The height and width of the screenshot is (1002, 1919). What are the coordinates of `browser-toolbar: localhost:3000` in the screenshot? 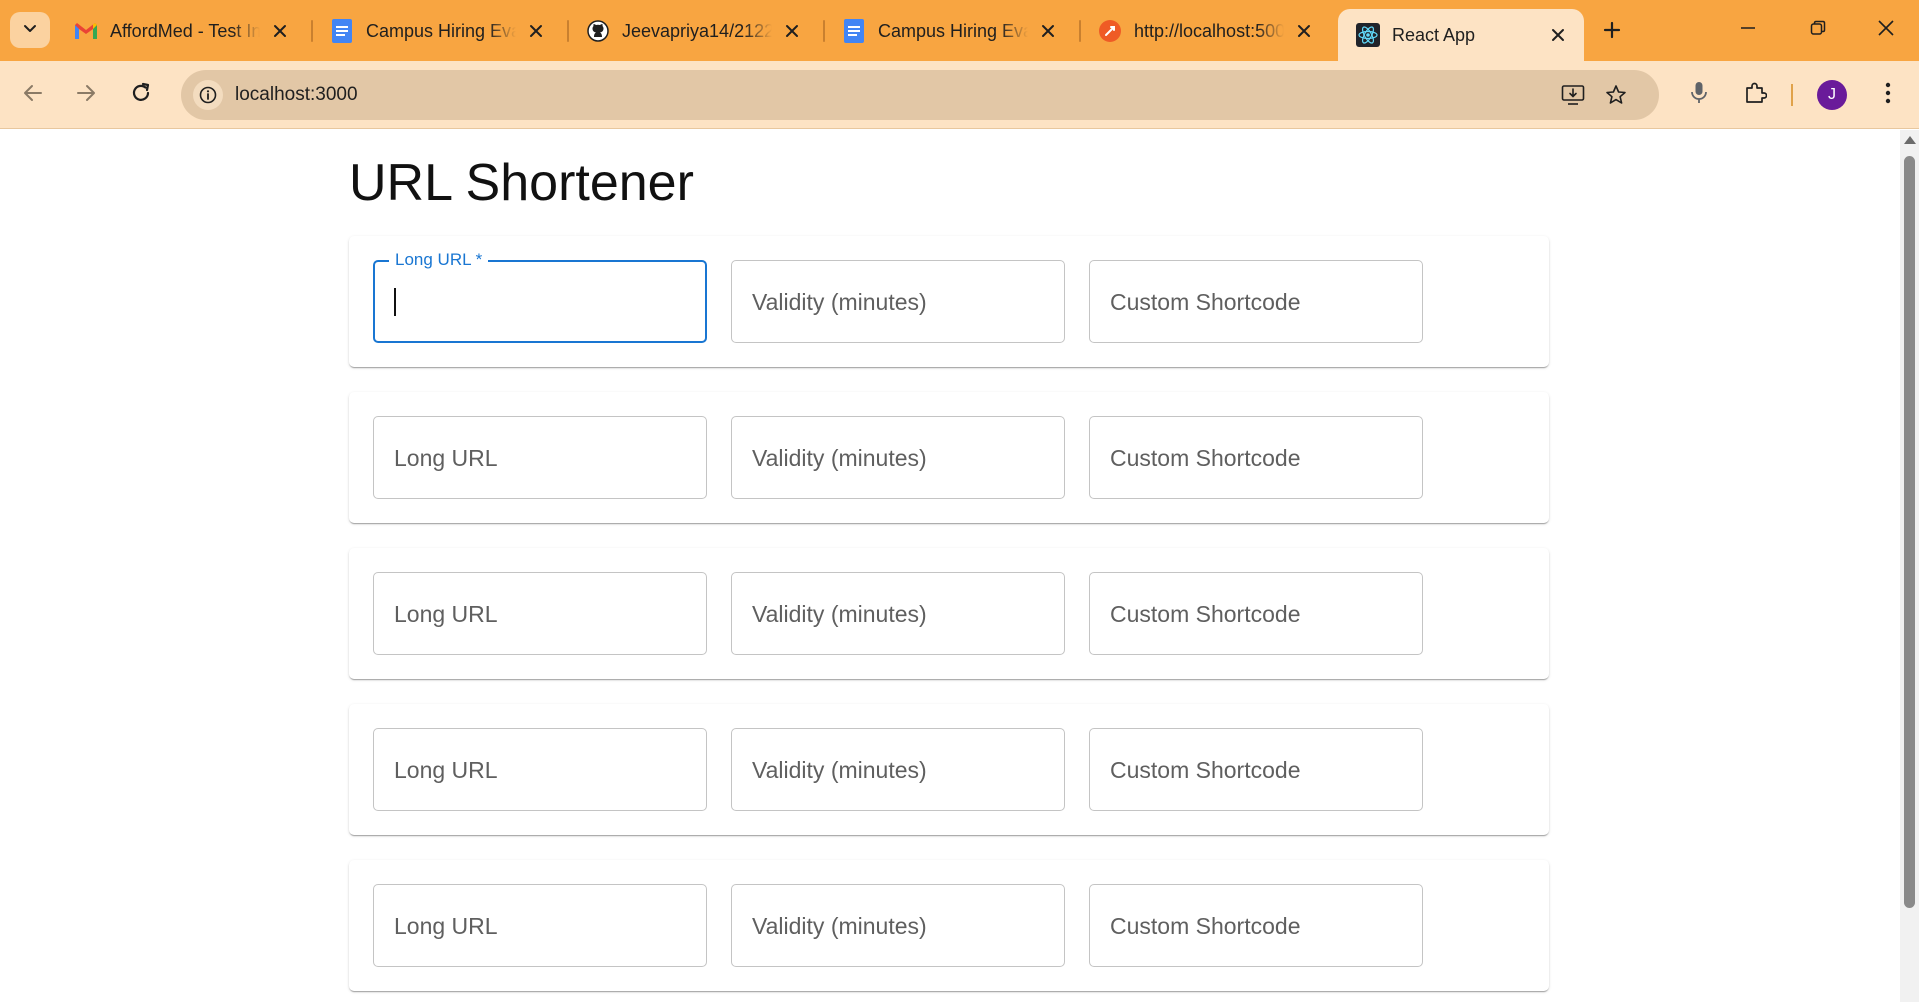 It's located at (959, 95).